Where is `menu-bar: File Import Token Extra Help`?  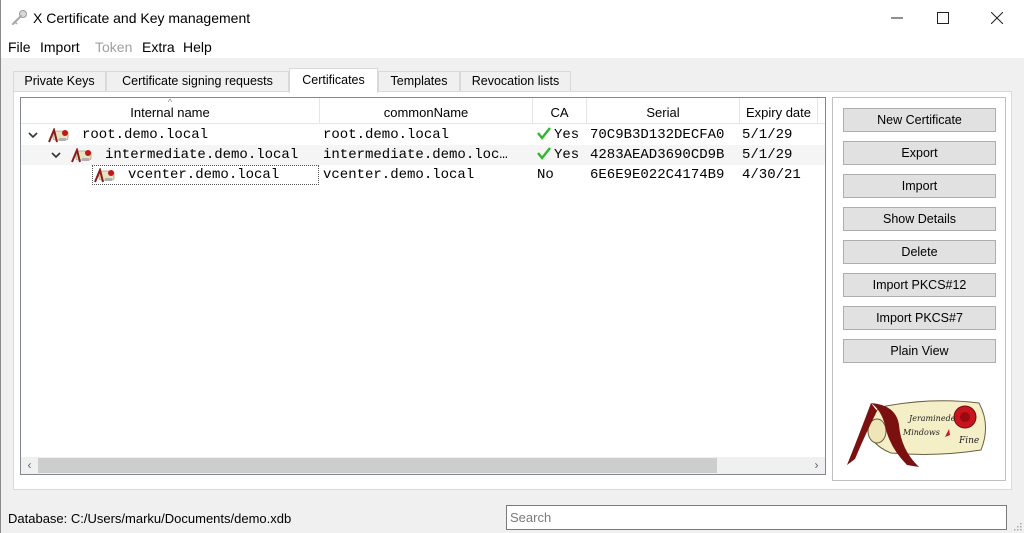 menu-bar: File Import Token Extra Help is located at coordinates (512, 47).